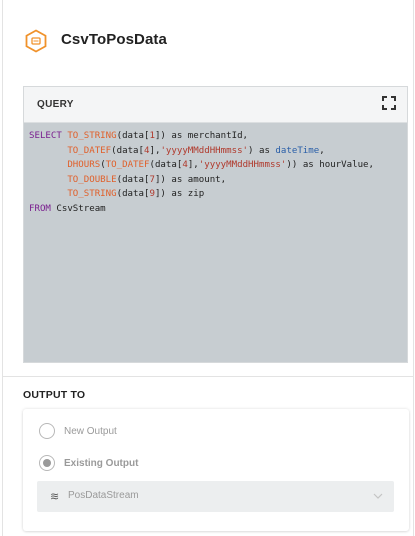 The width and height of the screenshot is (415, 536). Describe the element at coordinates (103, 495) in the screenshot. I see `output-stream-value: PosDataStream` at that location.